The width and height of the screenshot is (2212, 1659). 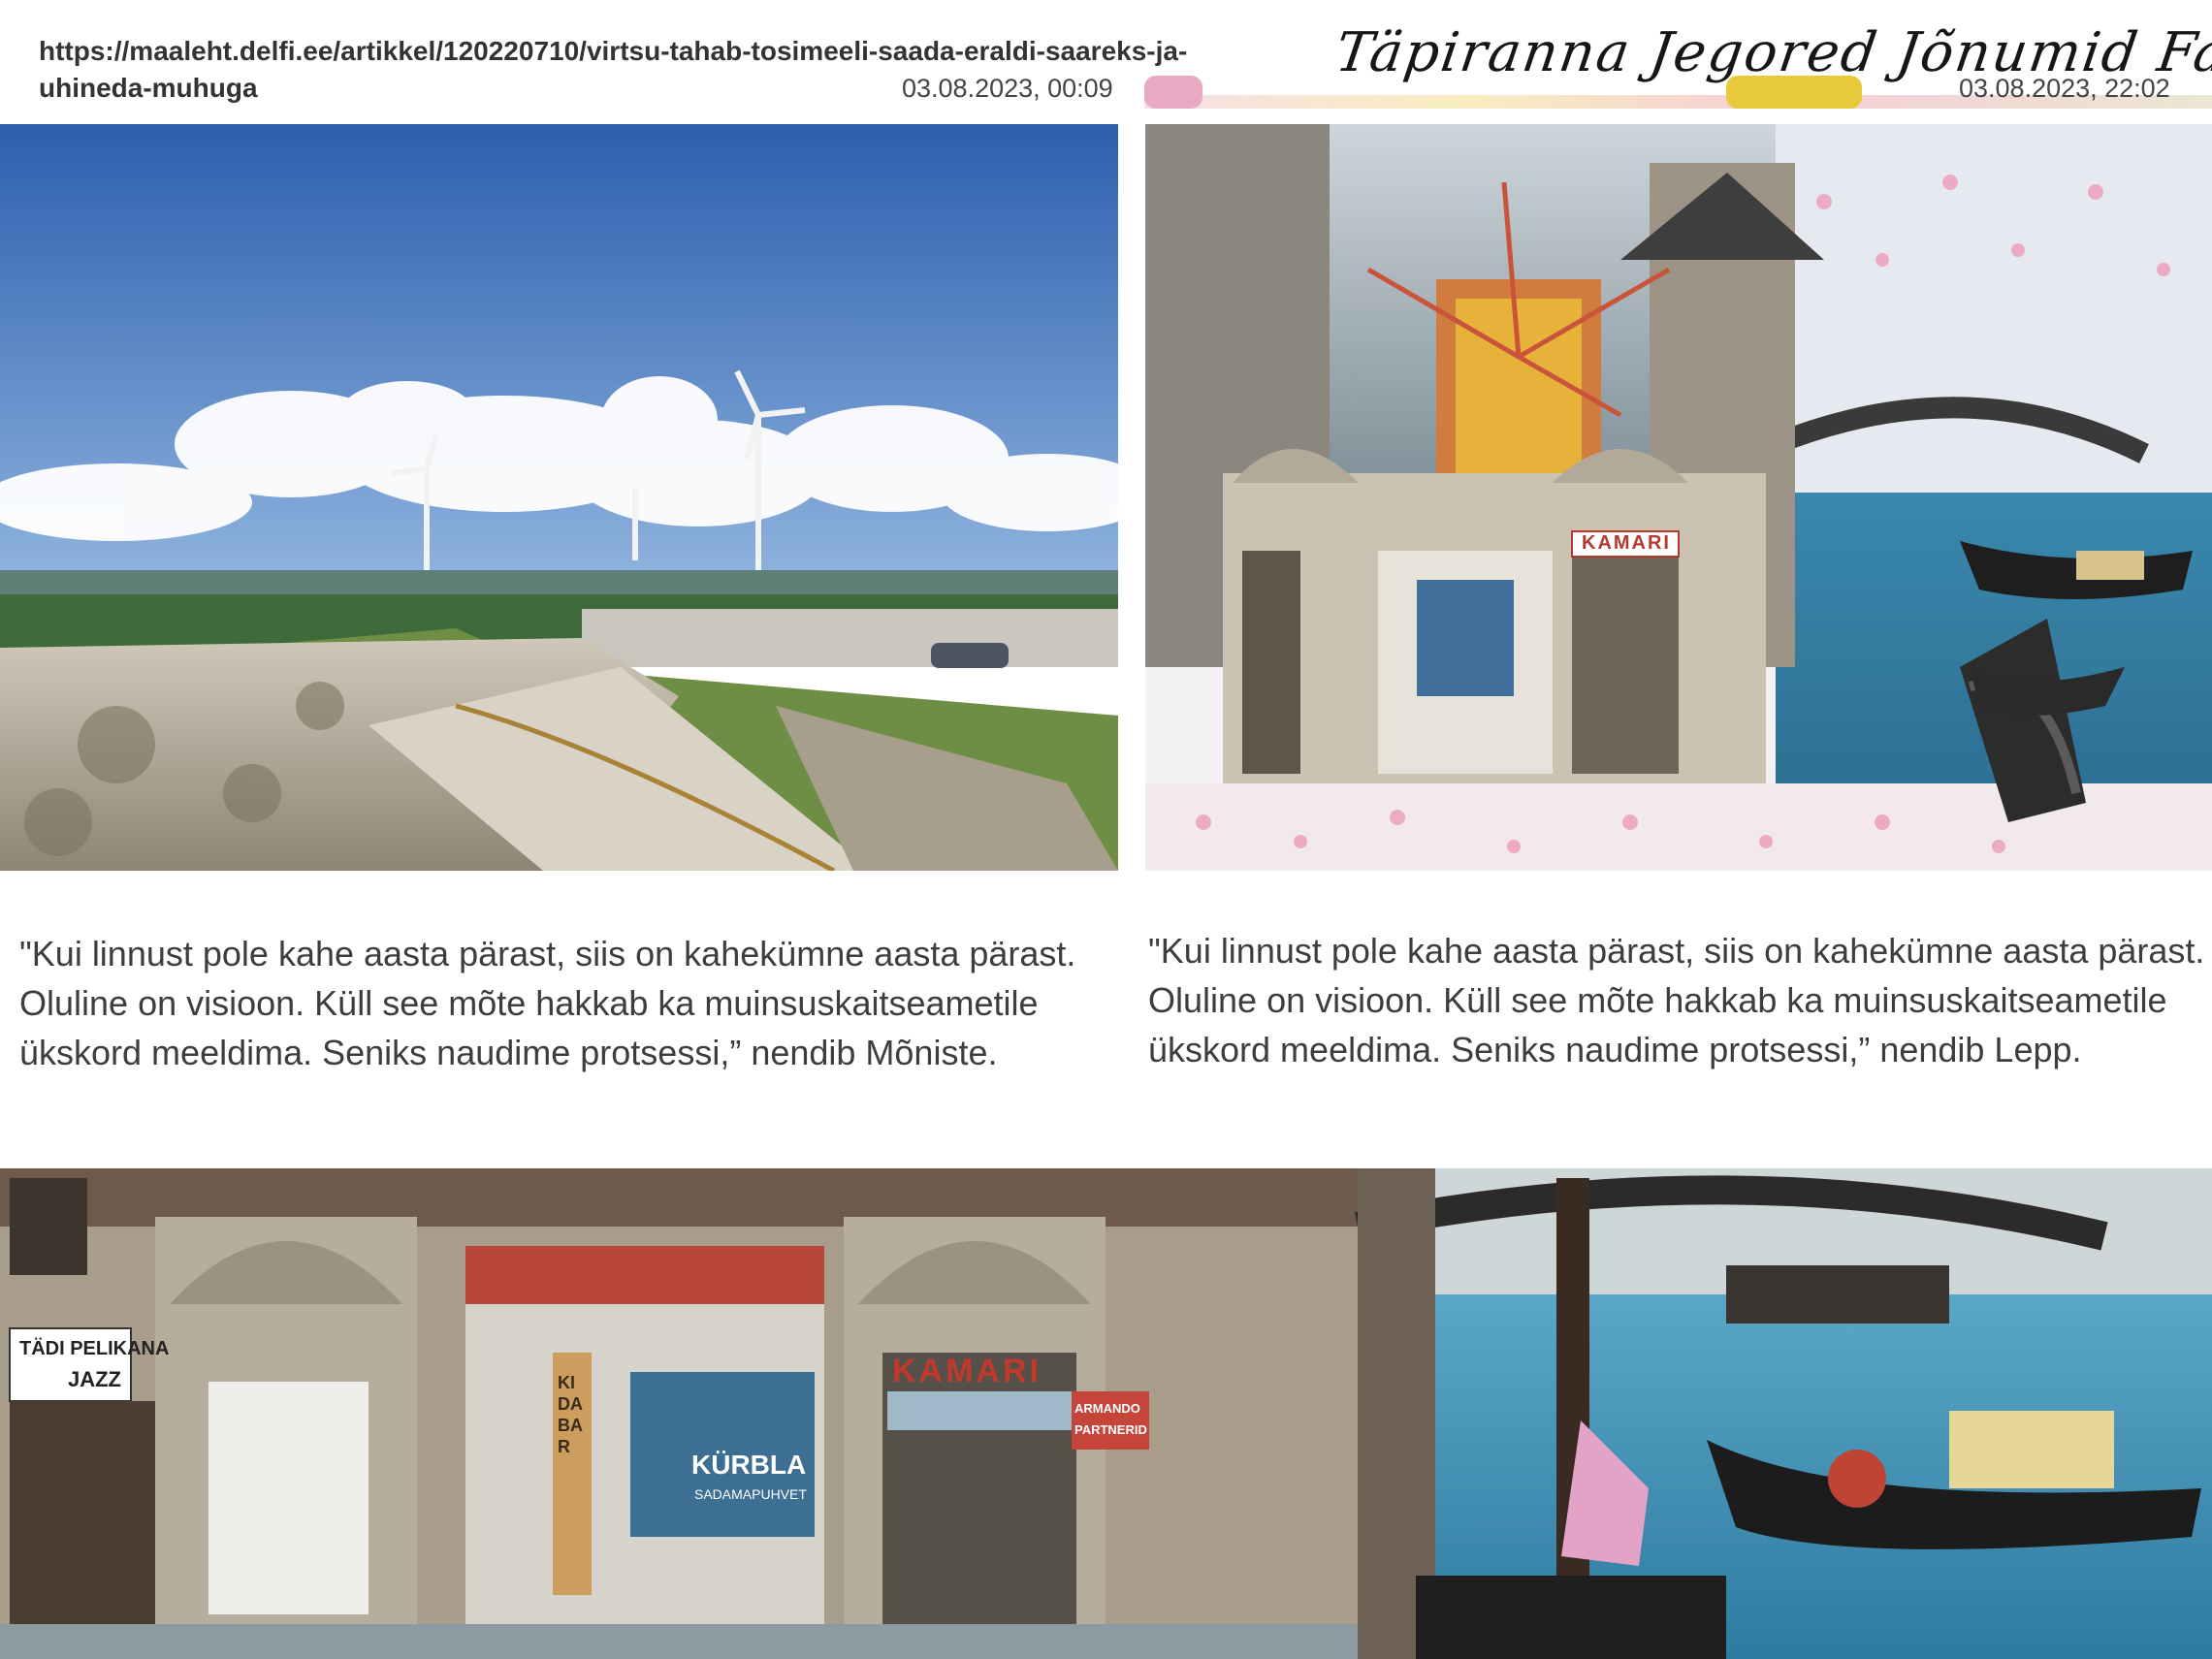 What do you see at coordinates (1627, 543) in the screenshot?
I see `kamari-sign: KAMARI` at bounding box center [1627, 543].